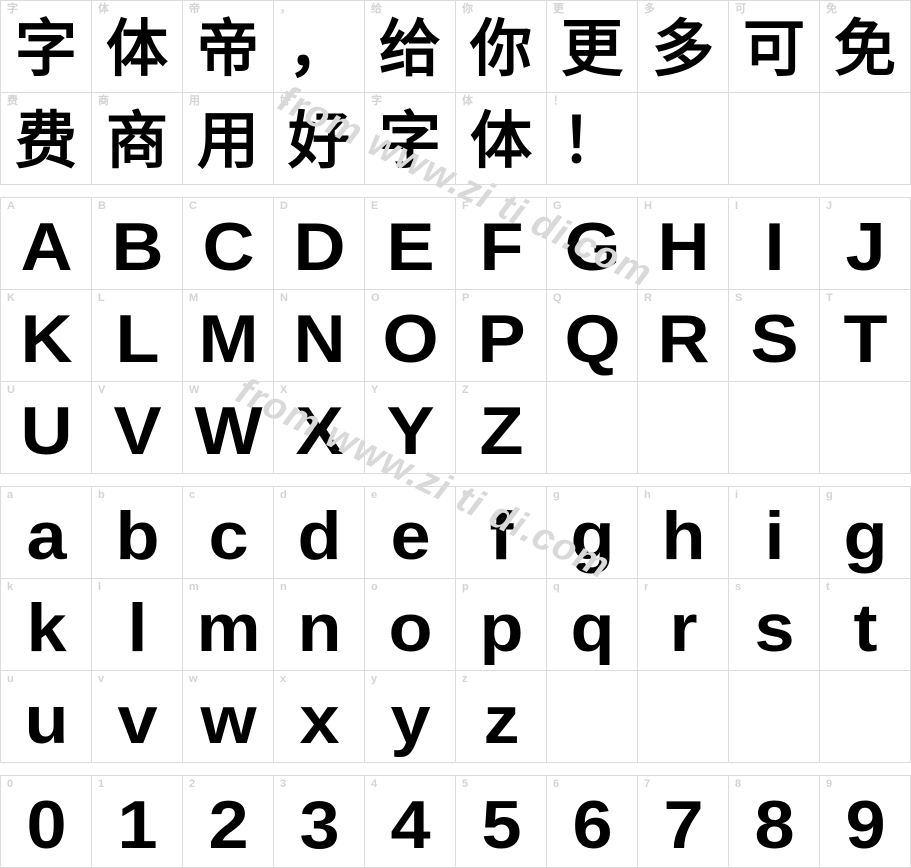 The image size is (911, 868). Describe the element at coordinates (774, 627) in the screenshot. I see `glyph-display: s` at that location.